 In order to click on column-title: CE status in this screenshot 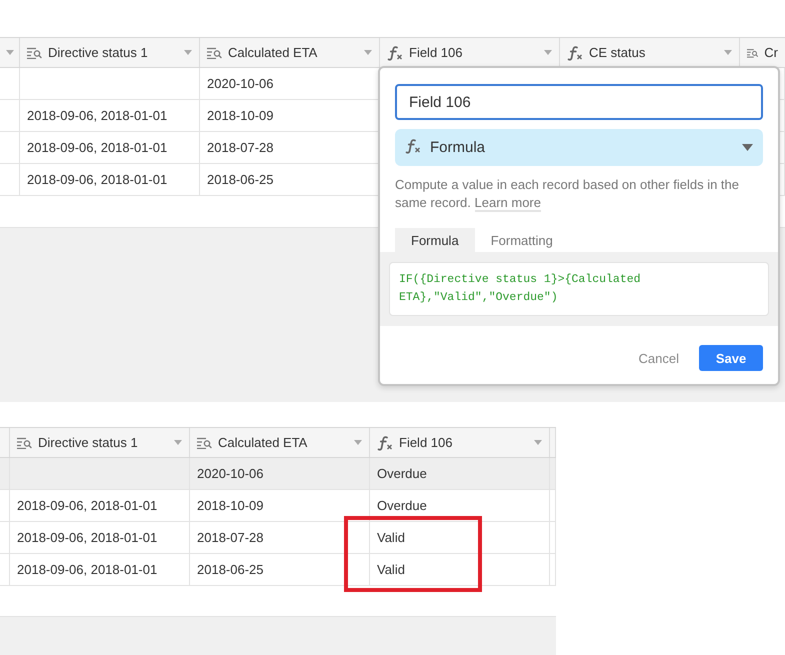, I will do `click(617, 52)`.